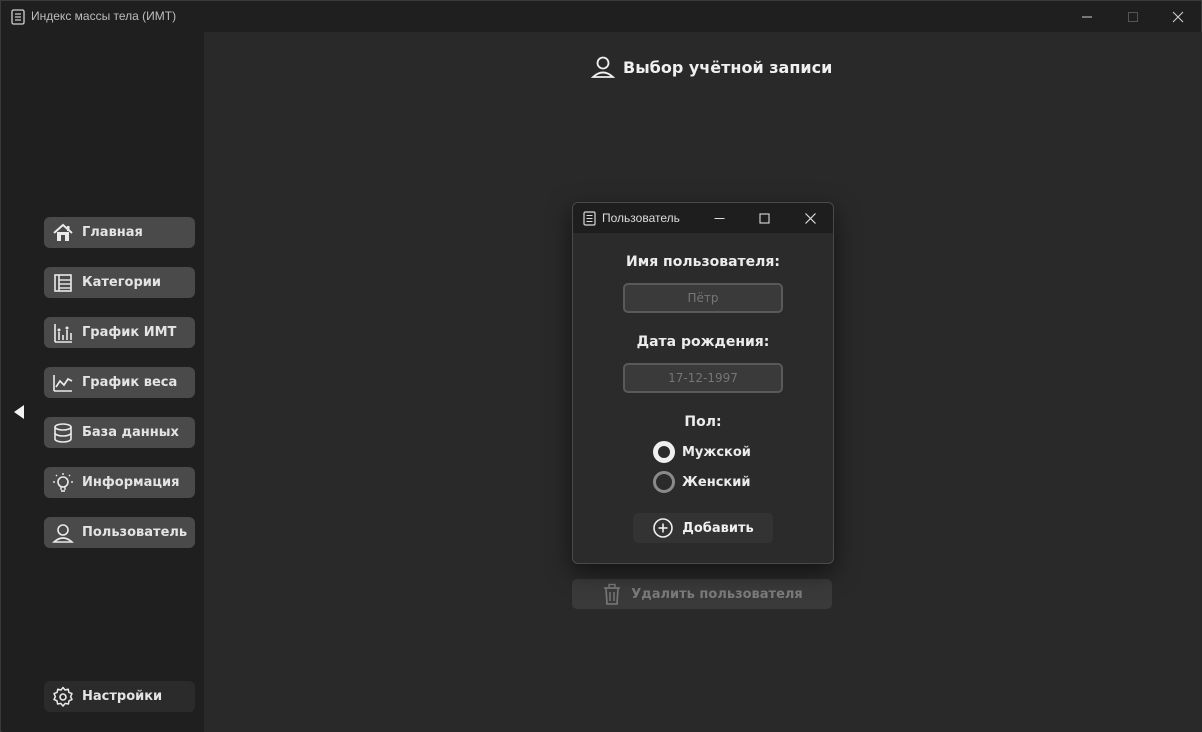  I want to click on sidebar-item-bmi-chart: График ИМТ, so click(119, 332).